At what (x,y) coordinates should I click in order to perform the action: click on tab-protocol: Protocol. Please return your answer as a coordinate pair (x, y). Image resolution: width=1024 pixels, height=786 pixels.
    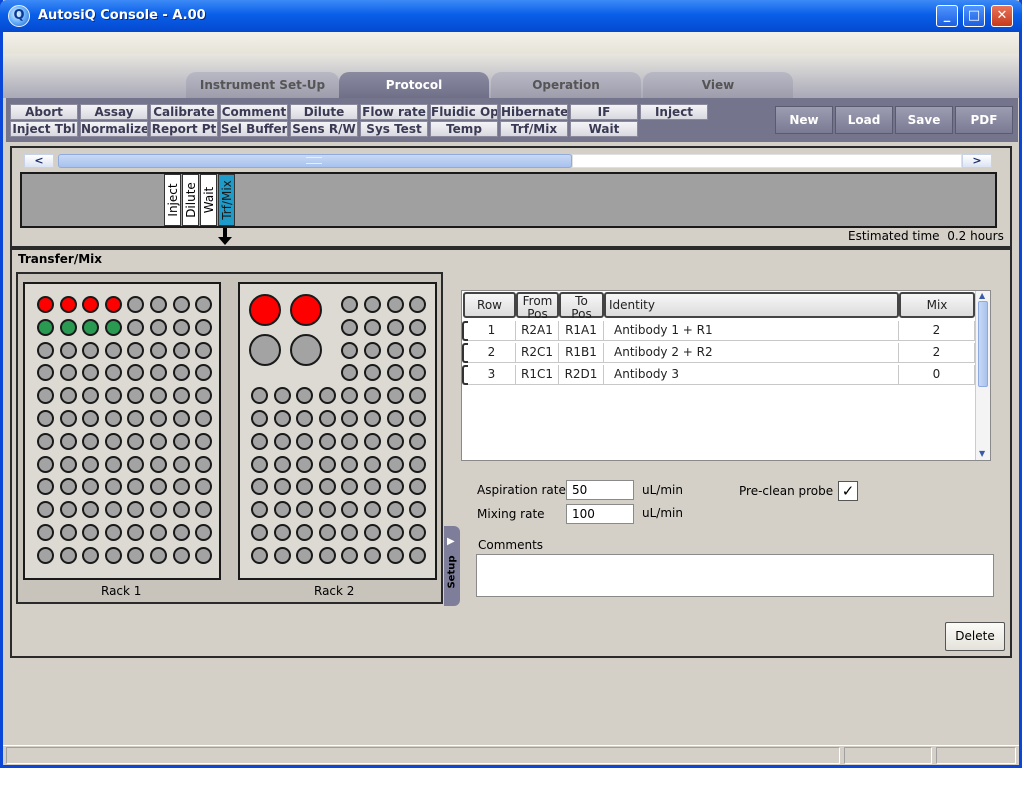
    Looking at the image, I should click on (414, 85).